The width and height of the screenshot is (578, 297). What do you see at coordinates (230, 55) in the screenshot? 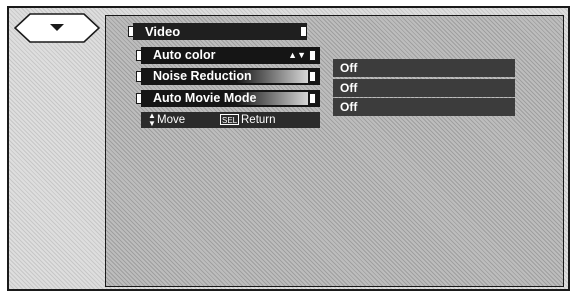
I see `menu-item-auto-color: Auto color ▲▼` at bounding box center [230, 55].